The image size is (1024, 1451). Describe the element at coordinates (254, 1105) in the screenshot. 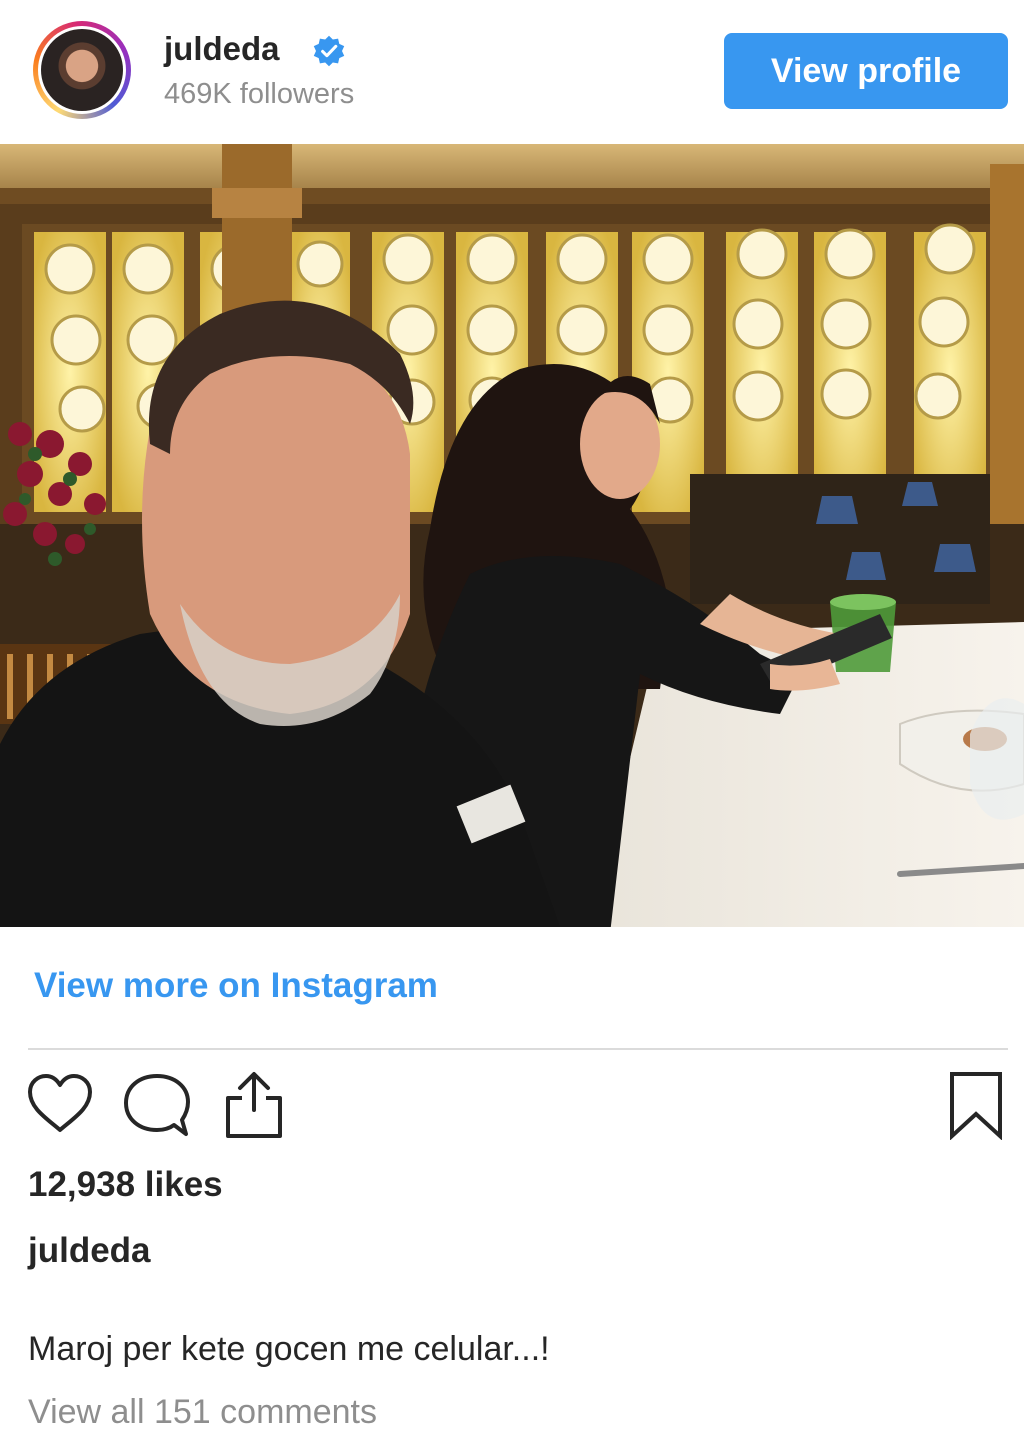

I see `share-icon` at that location.